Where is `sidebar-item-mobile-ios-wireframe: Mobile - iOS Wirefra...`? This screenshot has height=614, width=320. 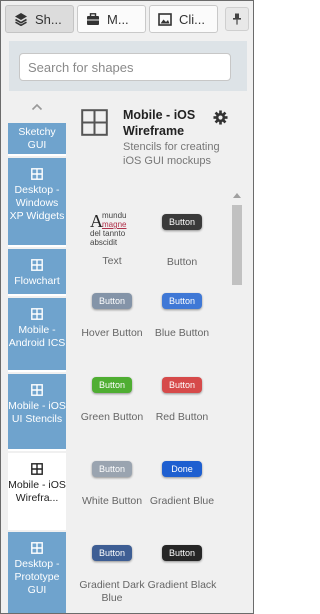
sidebar-item-mobile-ios-wireframe: Mobile - iOS Wirefra... is located at coordinates (37, 491).